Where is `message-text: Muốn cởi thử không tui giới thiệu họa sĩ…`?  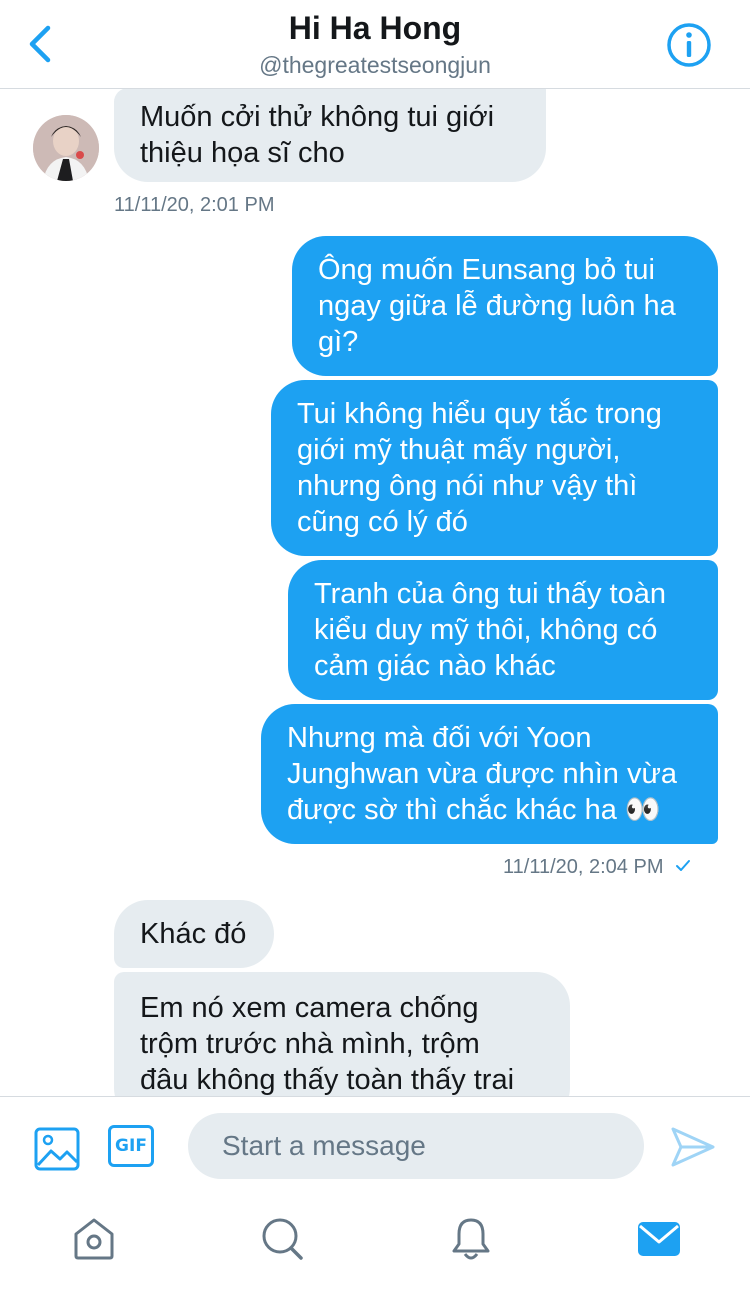
message-text: Muốn cởi thử không tui giới thiệu họa sĩ… is located at coordinates (317, 135).